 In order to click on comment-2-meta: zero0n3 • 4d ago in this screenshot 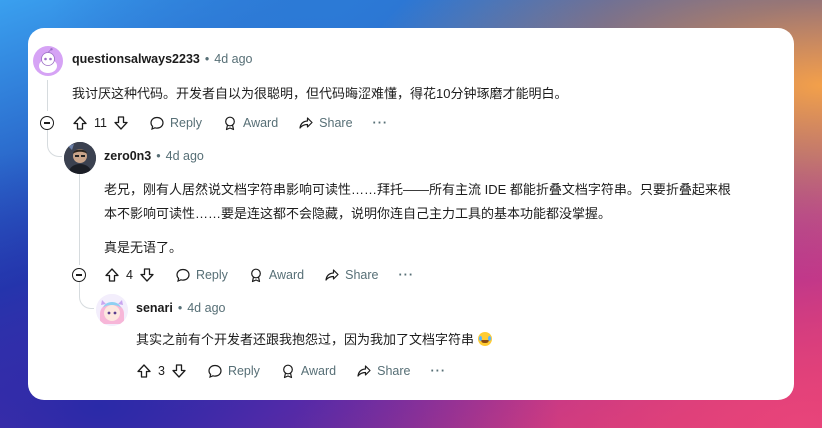, I will do `click(154, 156)`.